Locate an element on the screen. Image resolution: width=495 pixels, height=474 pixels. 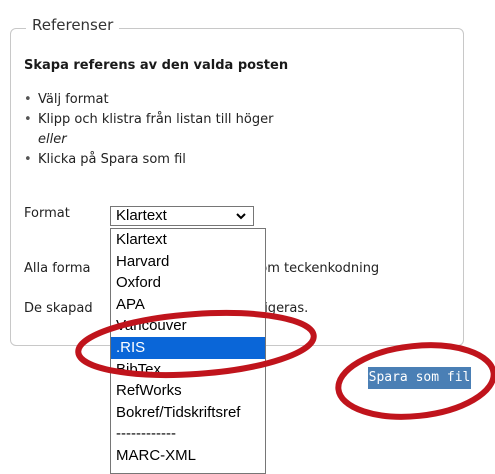
encoding-note-start: Alla forma is located at coordinates (57, 268).